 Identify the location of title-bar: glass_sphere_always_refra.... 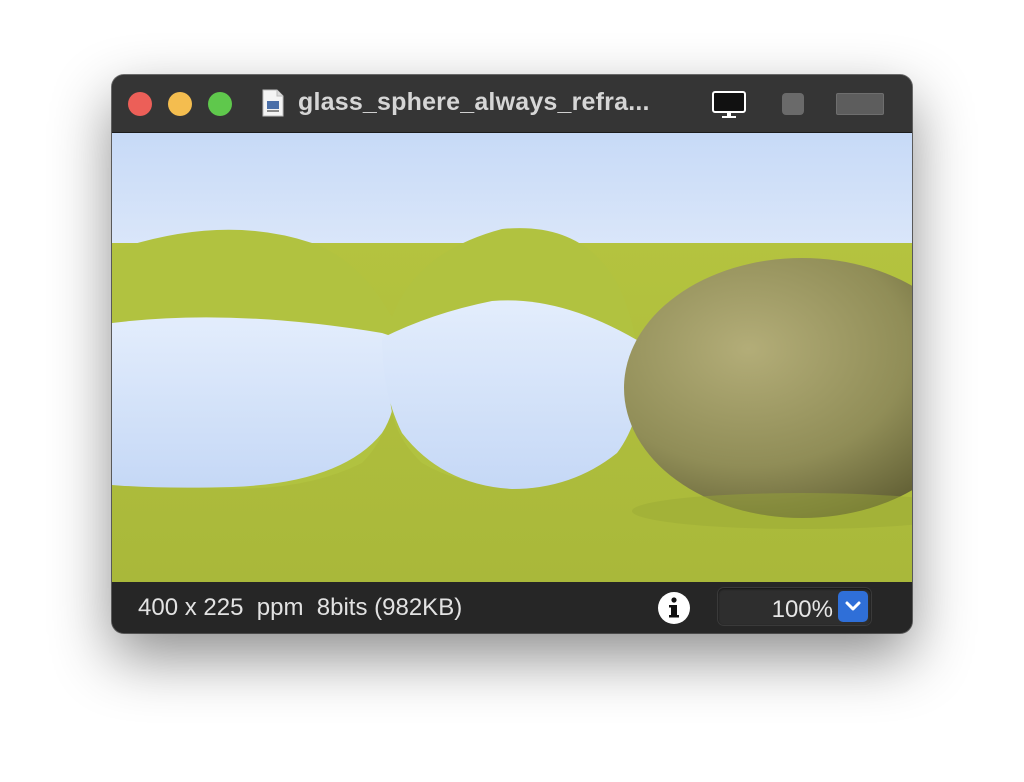
(512, 104).